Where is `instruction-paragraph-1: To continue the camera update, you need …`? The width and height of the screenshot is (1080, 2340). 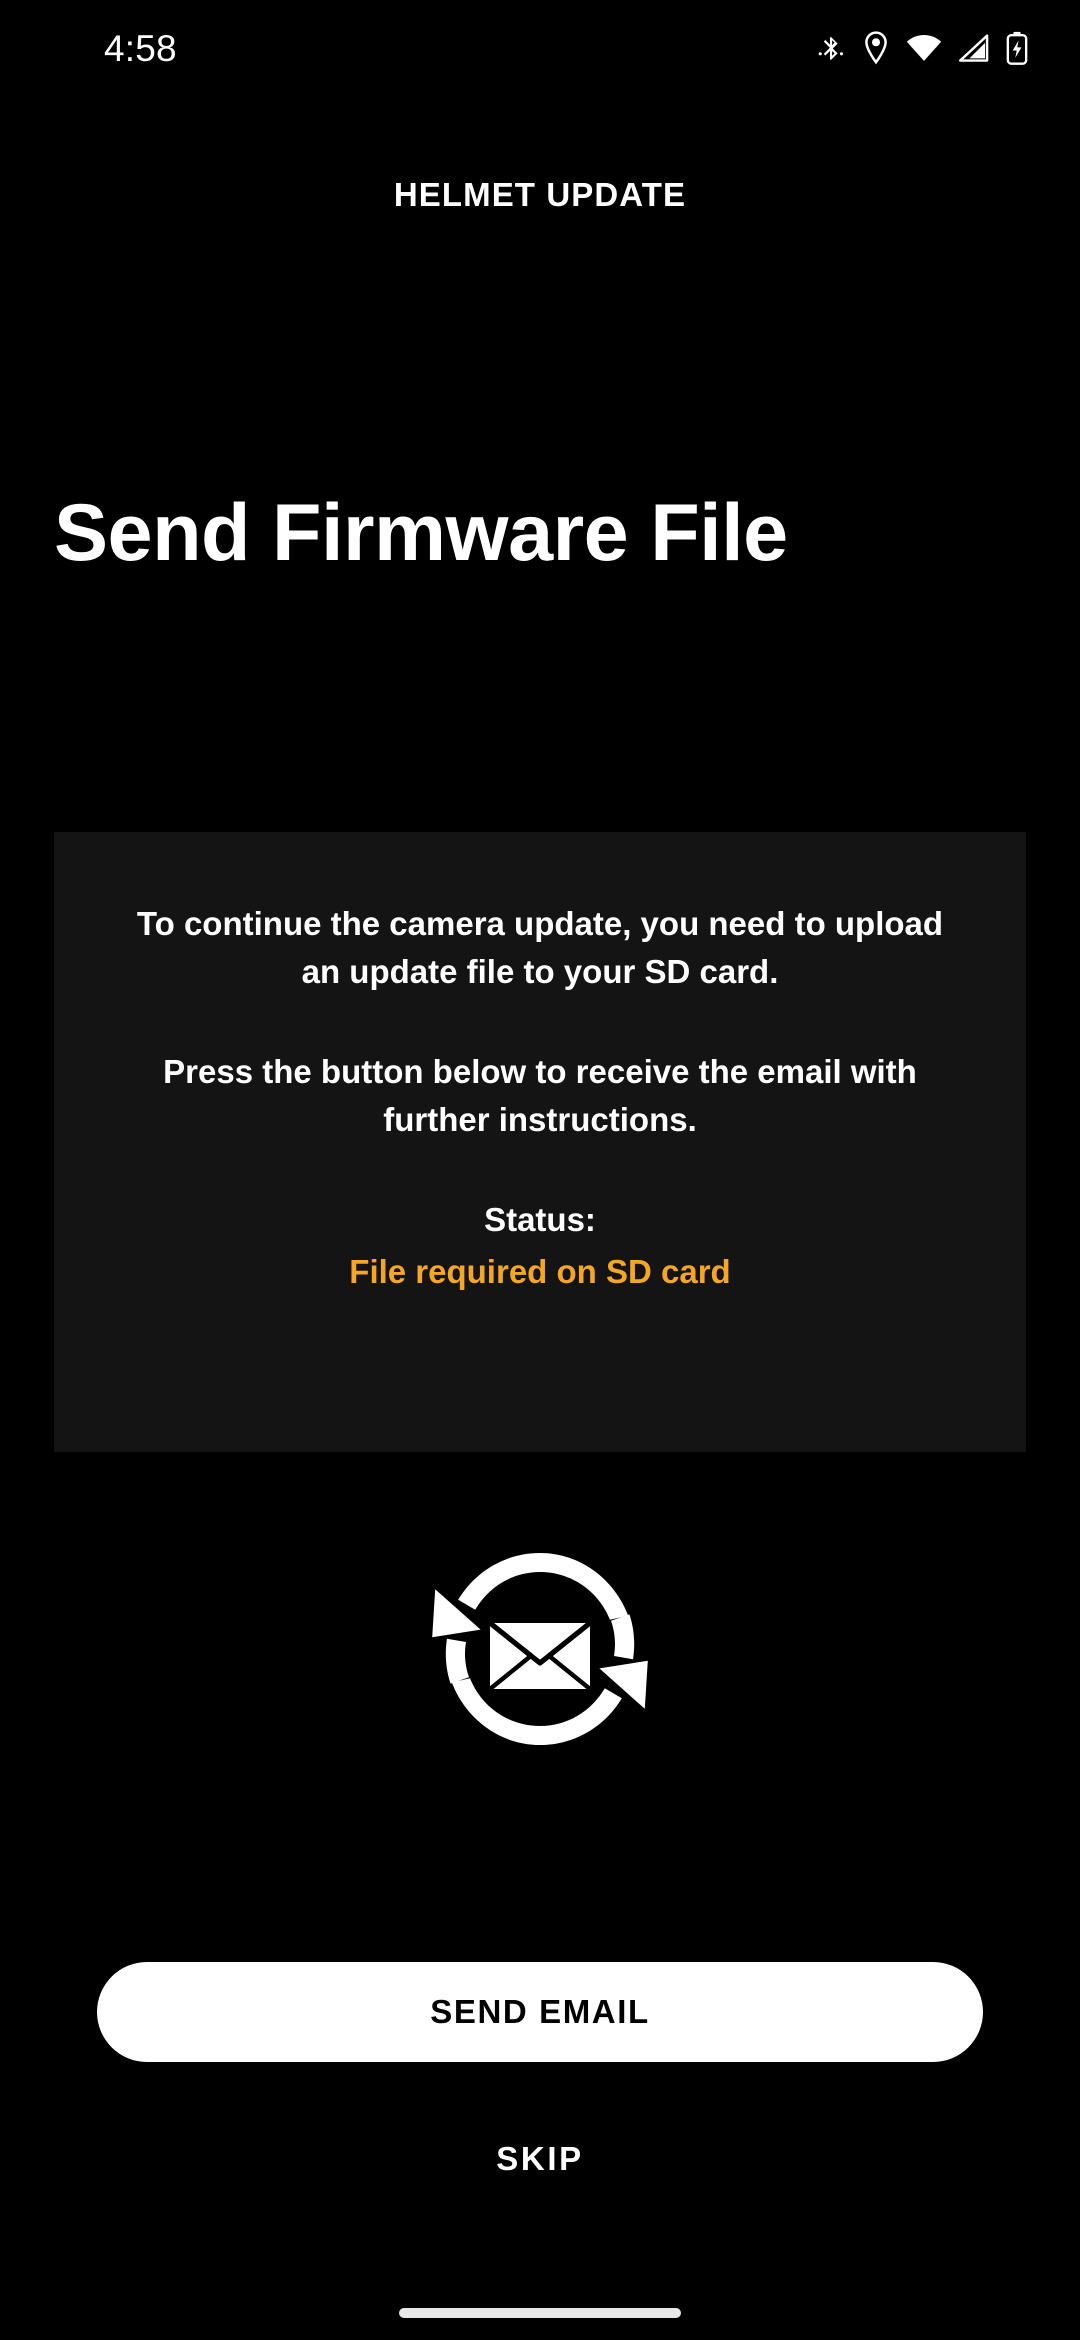
instruction-paragraph-1: To continue the camera update, you need … is located at coordinates (540, 947).